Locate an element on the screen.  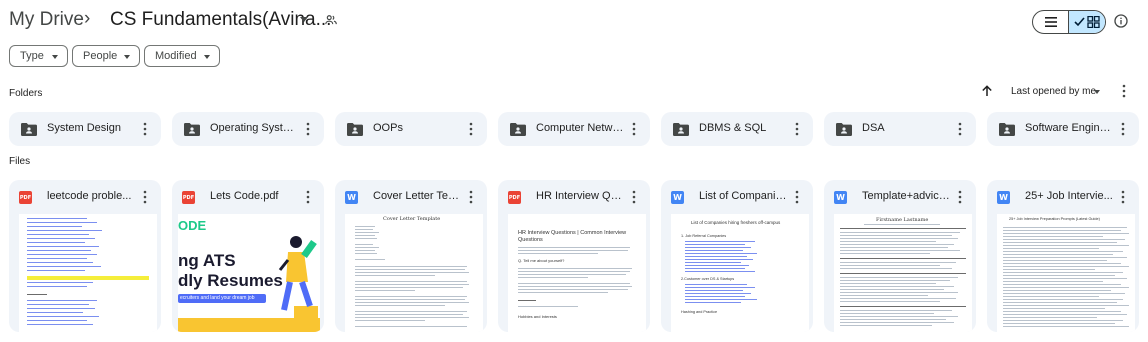
folders-heading: Folders is located at coordinates (26, 93).